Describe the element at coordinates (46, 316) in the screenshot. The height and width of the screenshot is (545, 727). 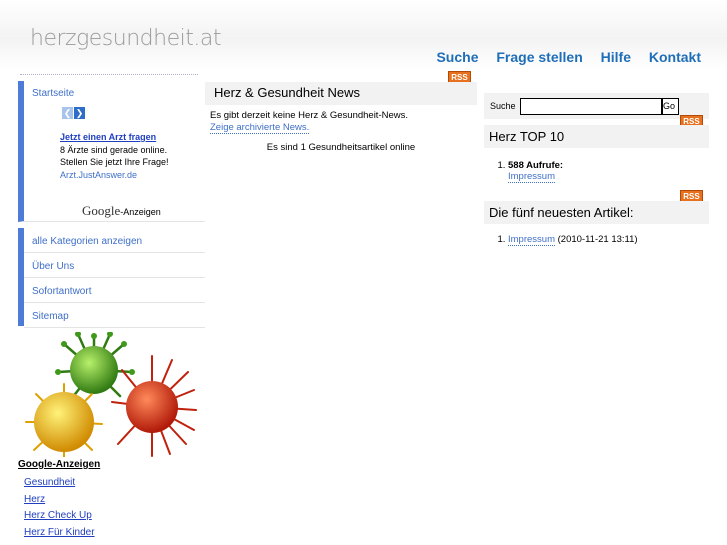
I see `sidebar-item-label: Sitemap` at that location.